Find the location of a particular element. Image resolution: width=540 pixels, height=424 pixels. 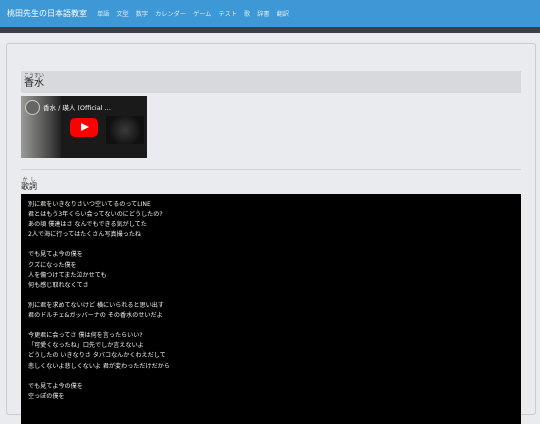

lyric-line: 2人で海に行ってはたくさん写真撮ったね is located at coordinates (85, 235).